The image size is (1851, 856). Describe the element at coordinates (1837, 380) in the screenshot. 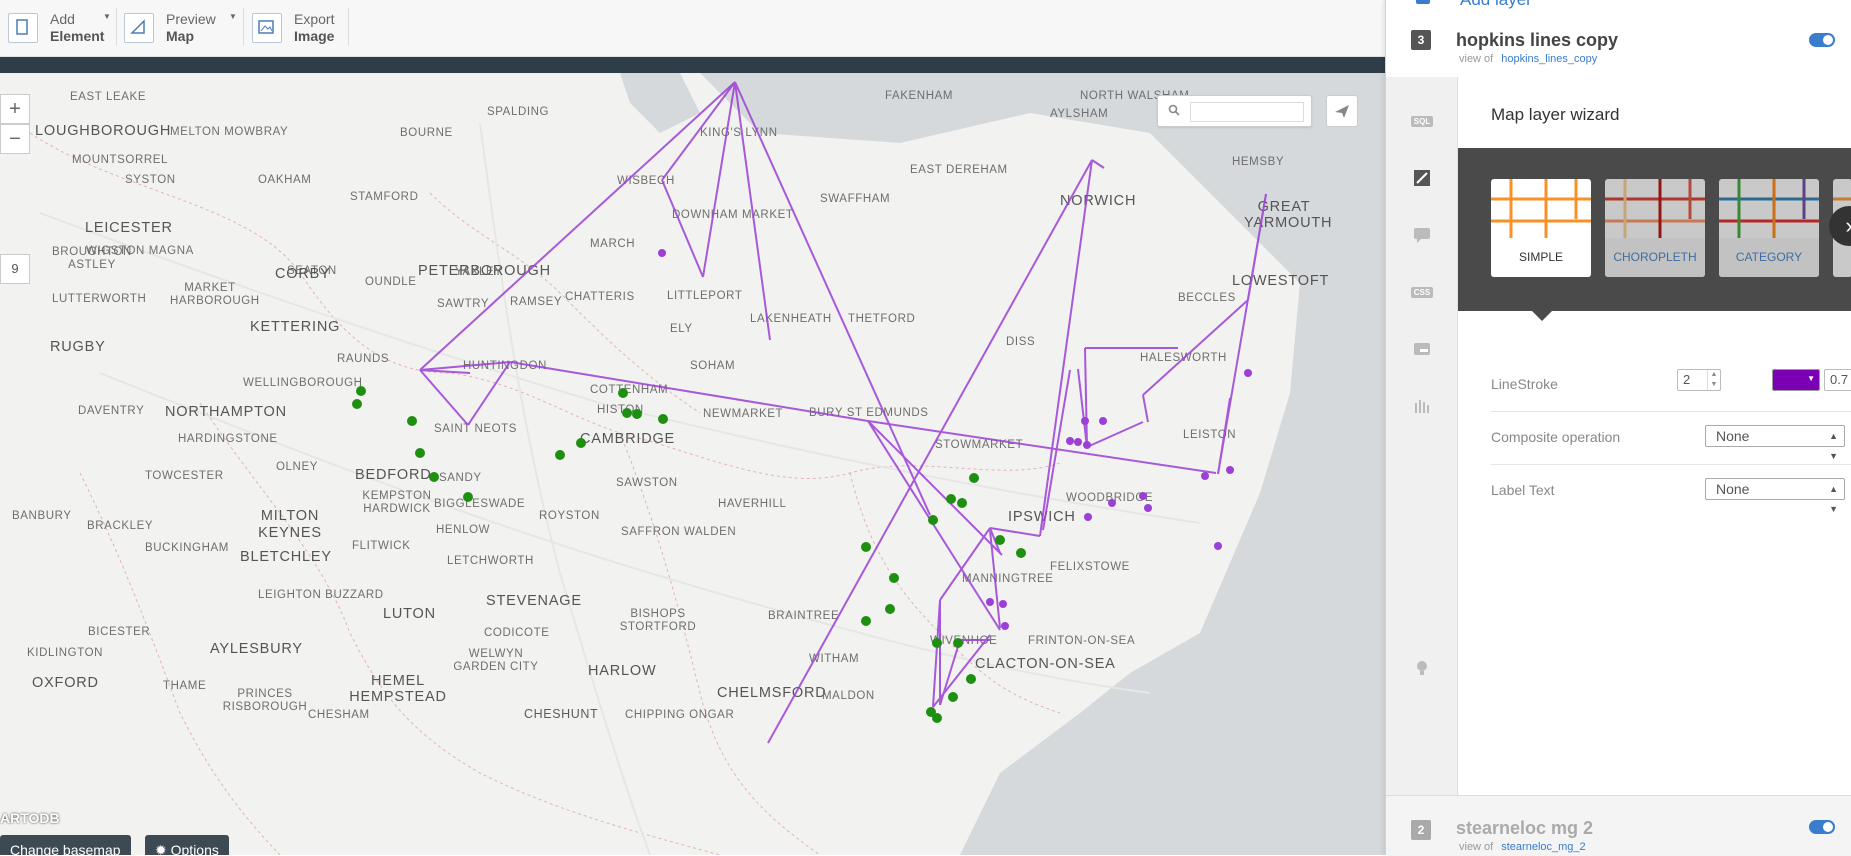

I see `stroke-opacity-input: 0.7 ▲▼` at that location.